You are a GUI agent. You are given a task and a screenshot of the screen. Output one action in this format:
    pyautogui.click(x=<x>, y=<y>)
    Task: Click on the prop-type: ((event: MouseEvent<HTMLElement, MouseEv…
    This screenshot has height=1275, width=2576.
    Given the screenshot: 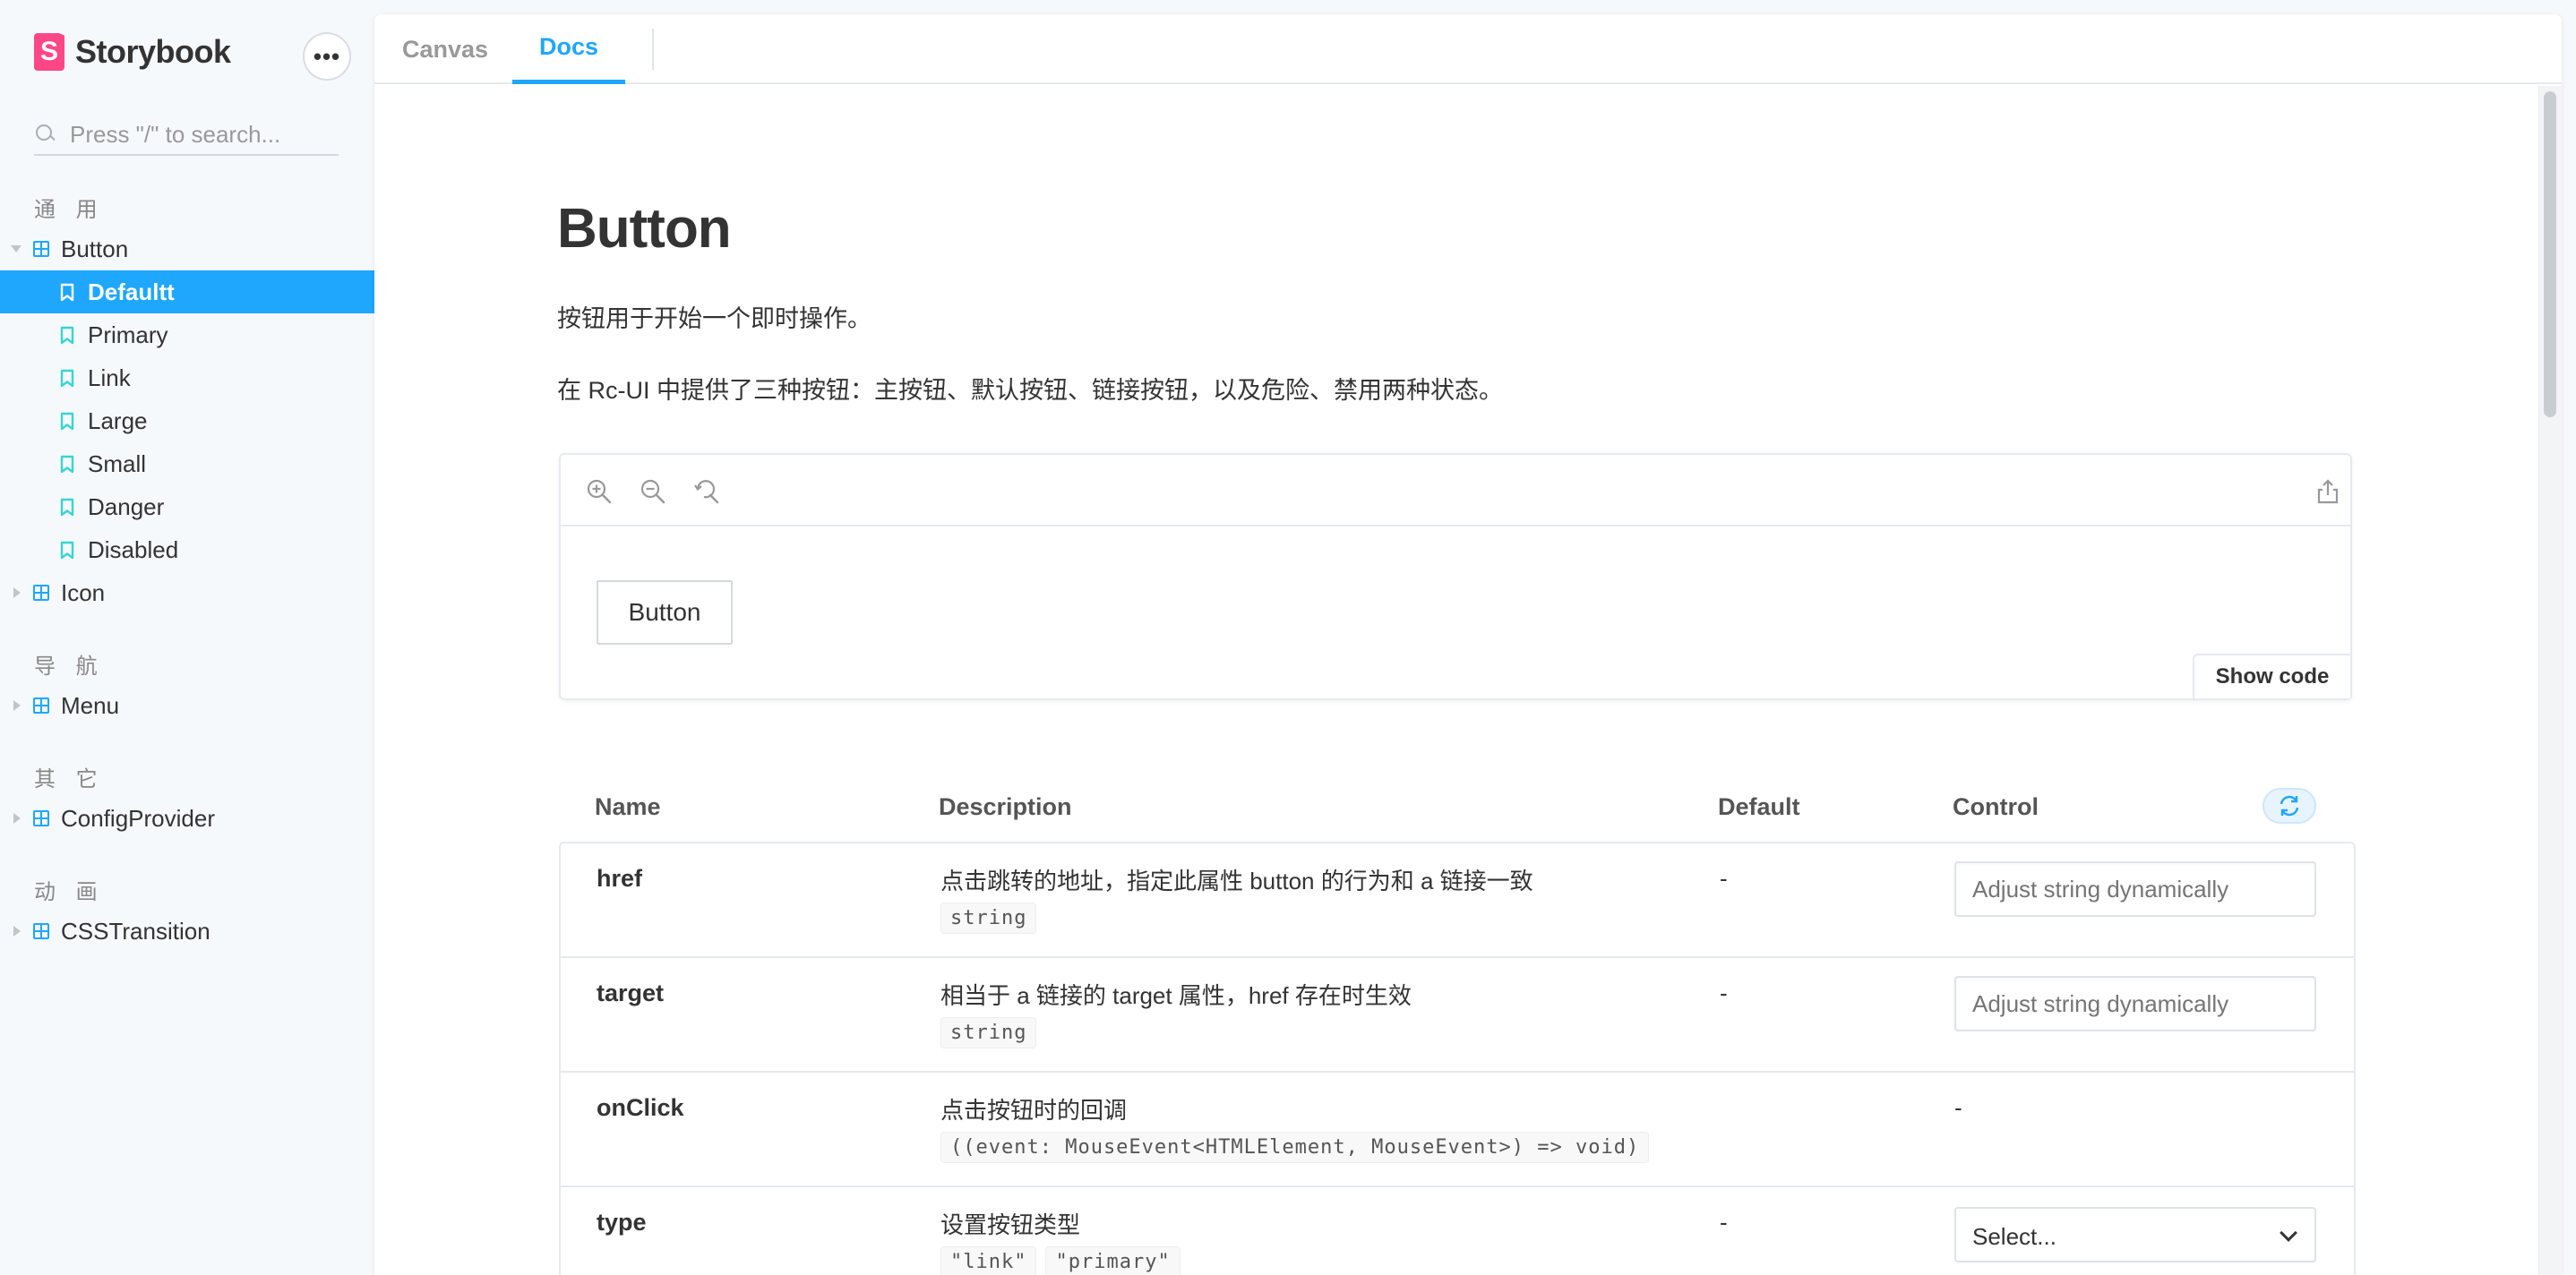 What is the action you would take?
    pyautogui.click(x=1295, y=1147)
    